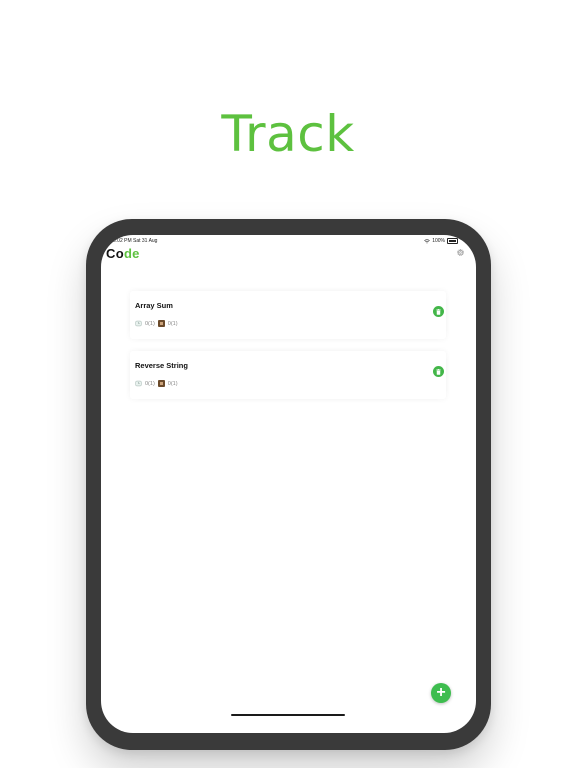 This screenshot has height=768, width=576. Describe the element at coordinates (122, 241) in the screenshot. I see `status-time: 5:02 PM` at that location.